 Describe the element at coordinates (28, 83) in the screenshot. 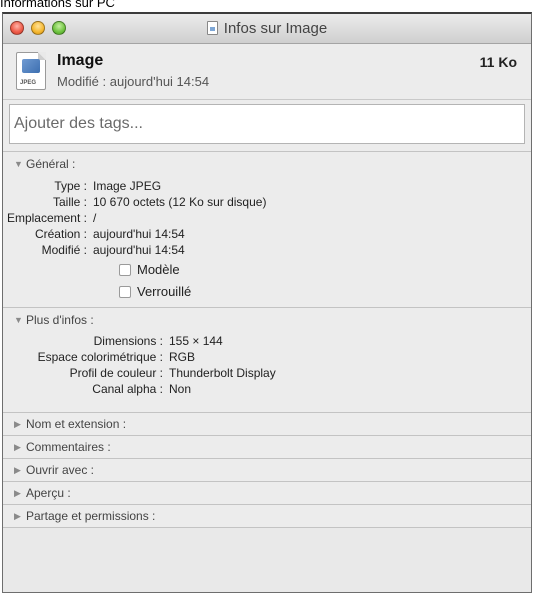

I see `file-icon-tag: JPEG` at that location.